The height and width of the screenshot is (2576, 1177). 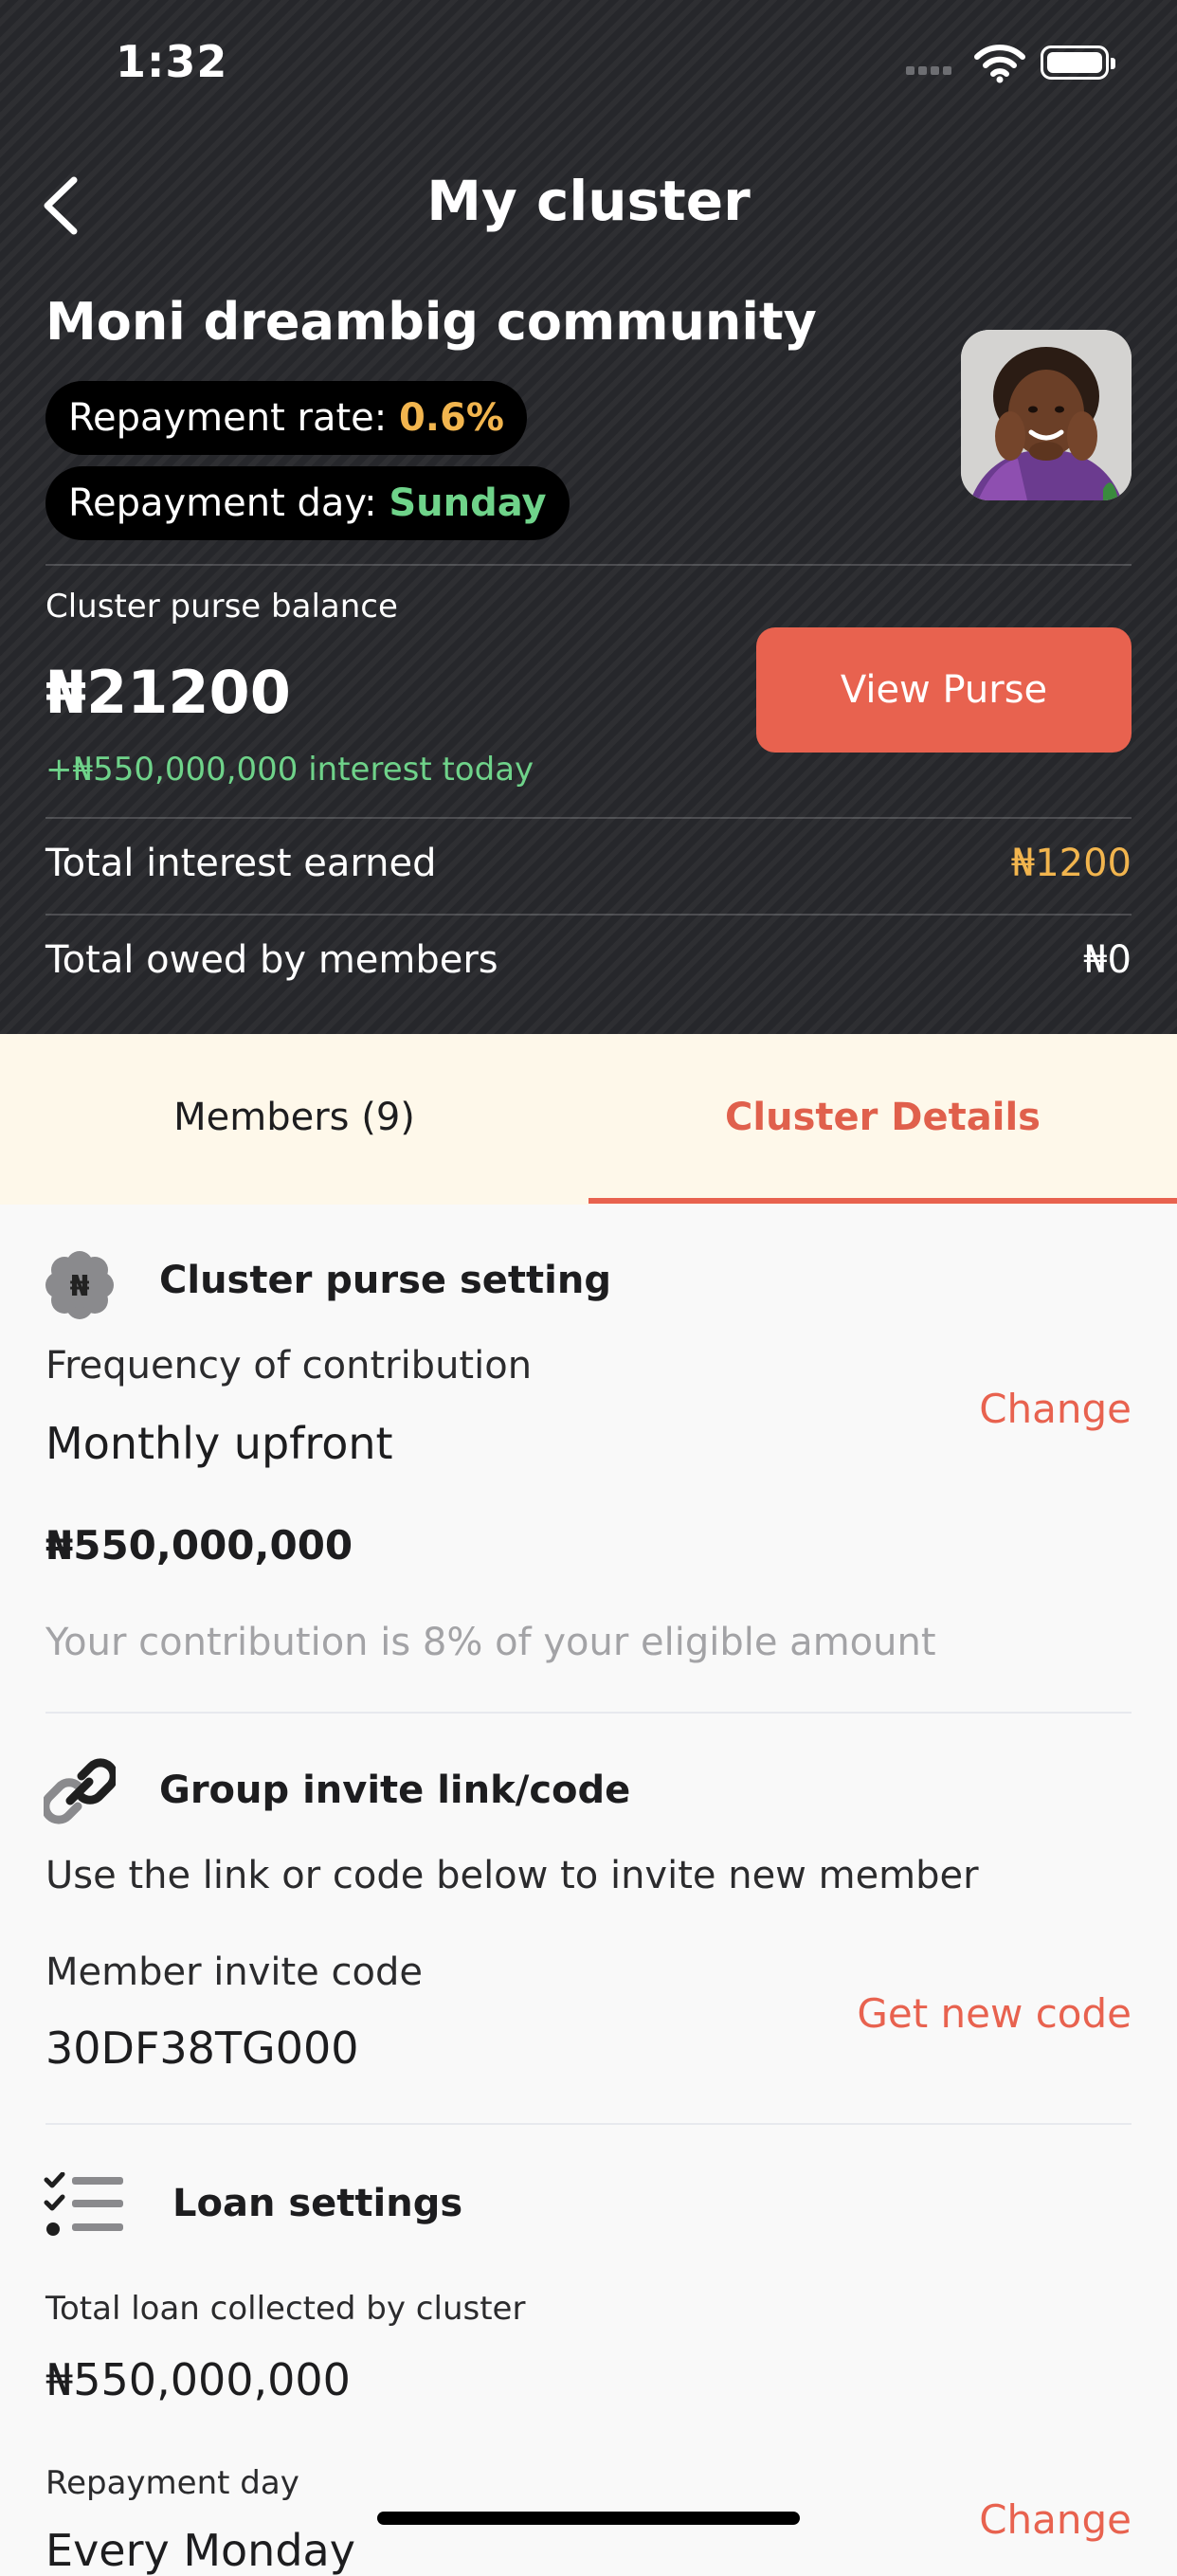 What do you see at coordinates (882, 1119) in the screenshot?
I see `tab-cluster-details: Cluster Details` at bounding box center [882, 1119].